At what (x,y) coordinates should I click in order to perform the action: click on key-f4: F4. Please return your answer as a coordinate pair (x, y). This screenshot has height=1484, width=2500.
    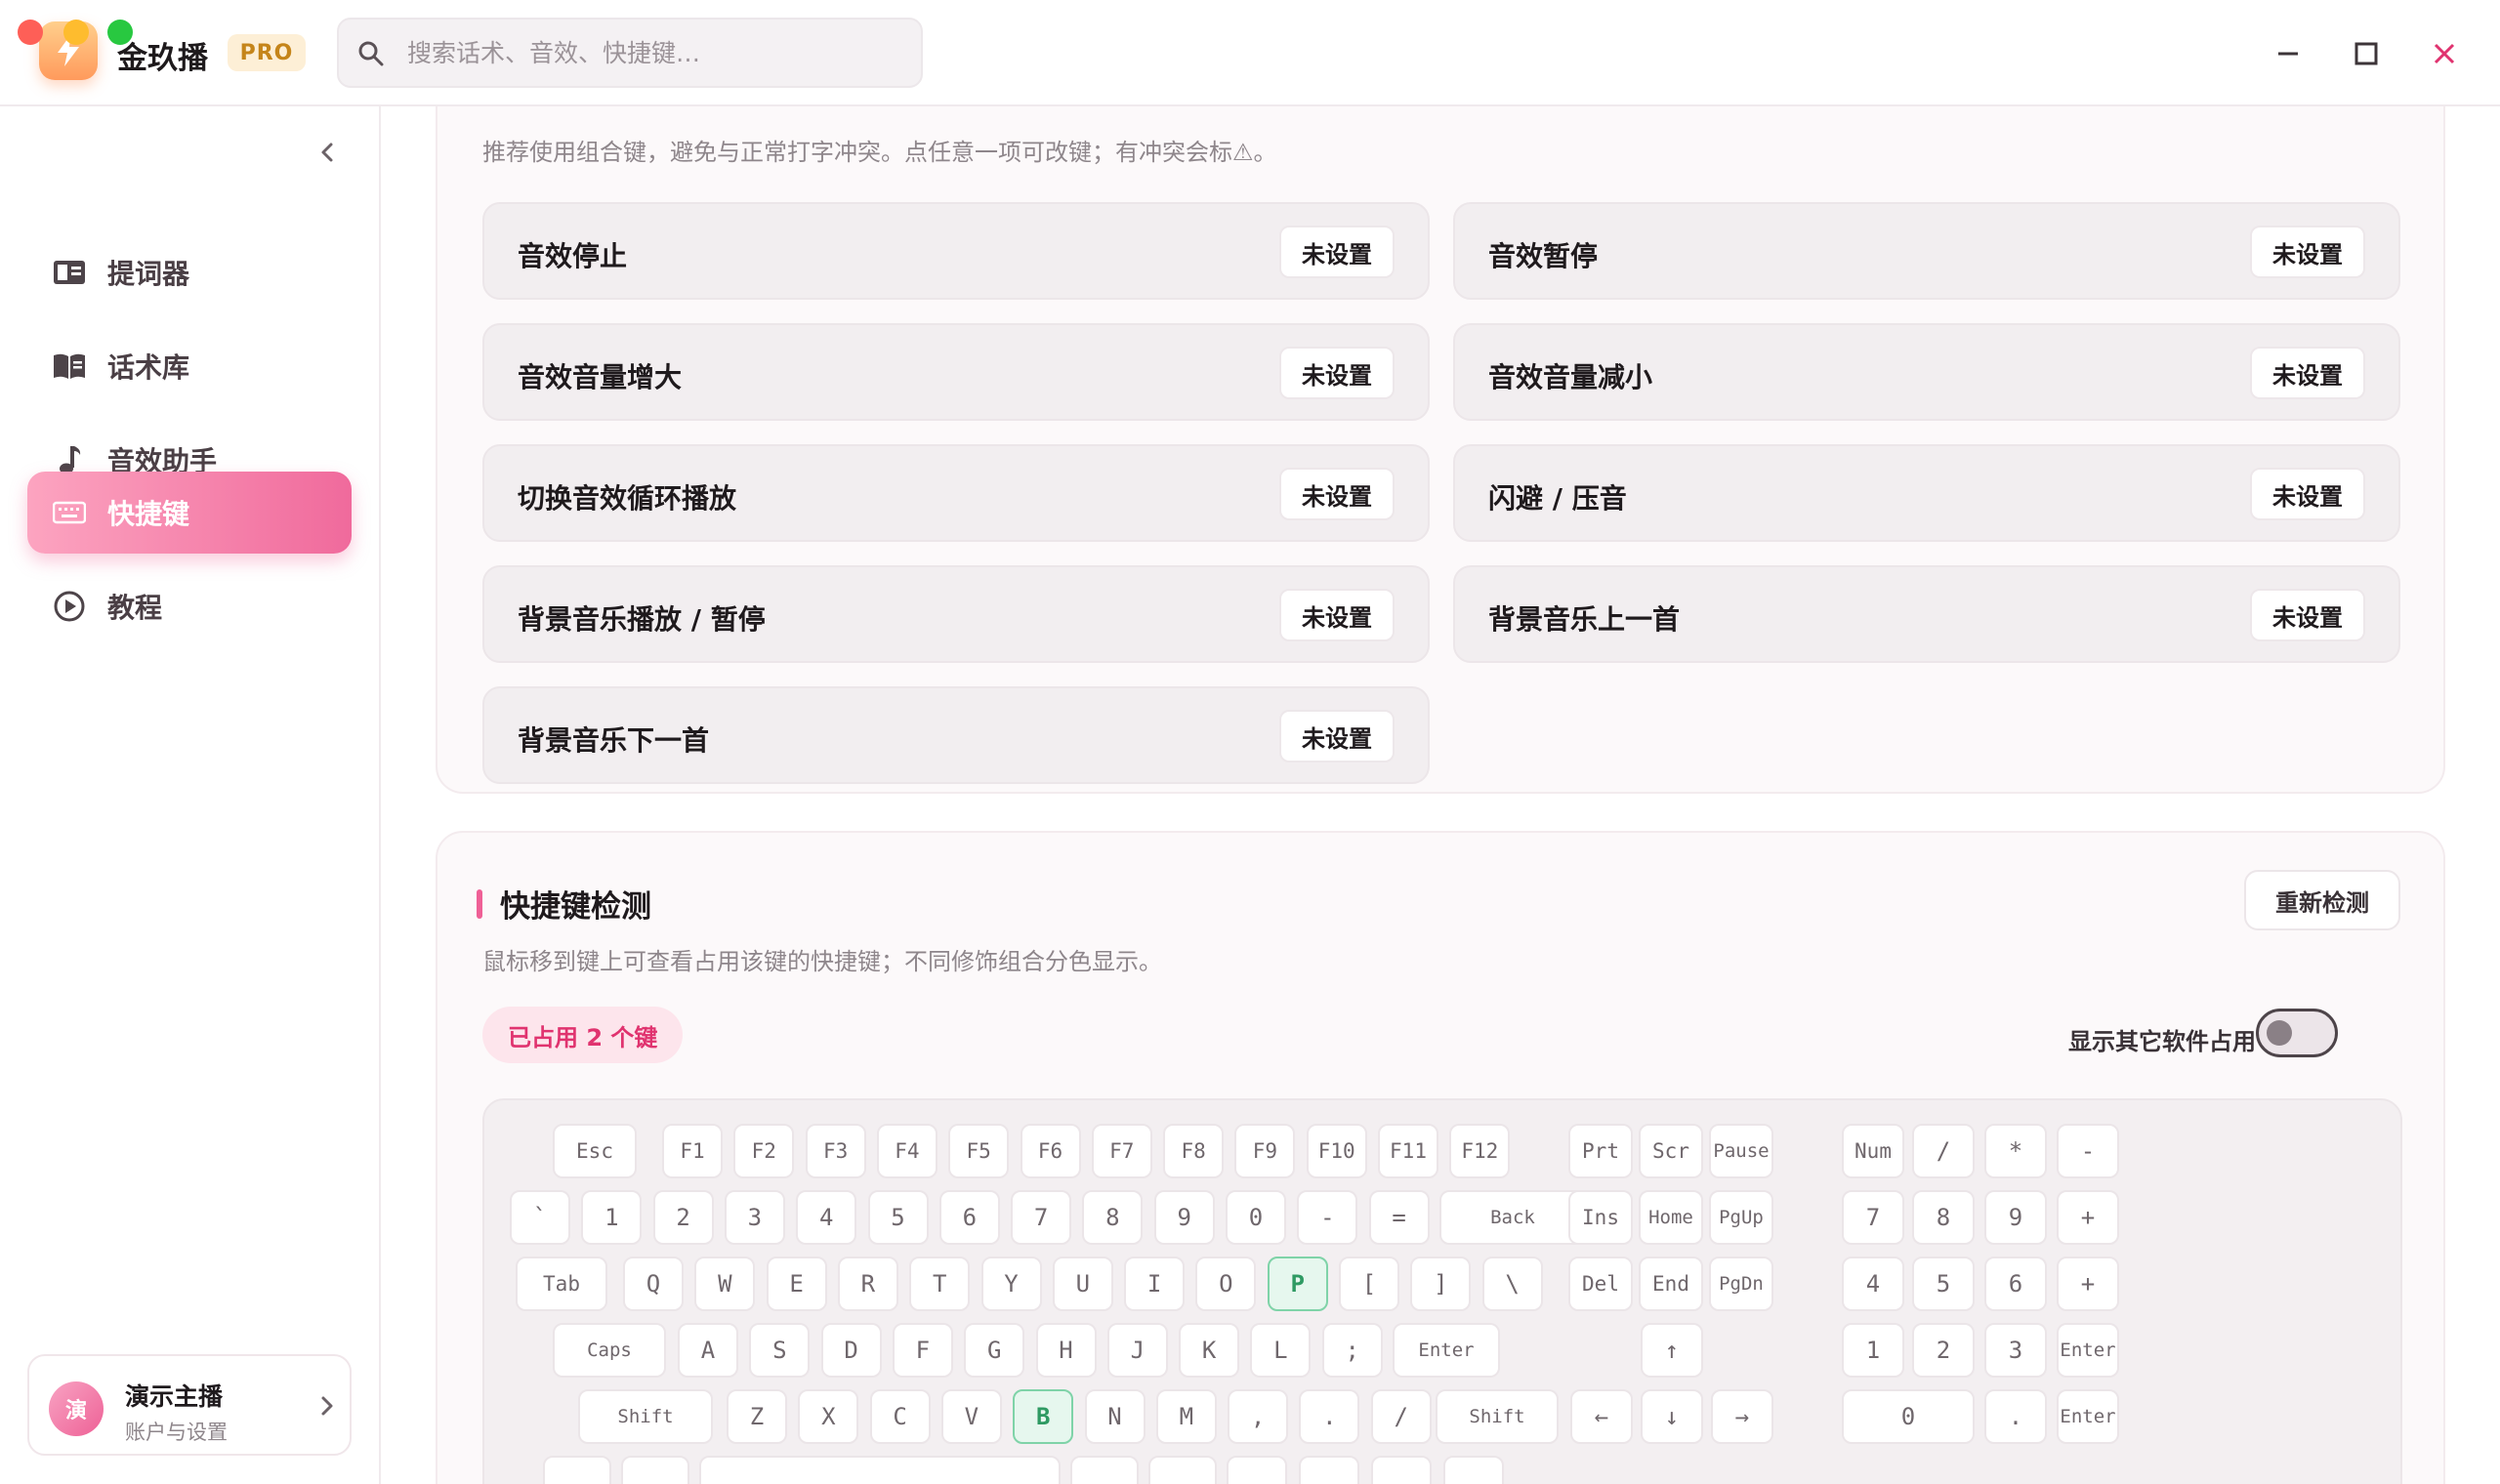
    Looking at the image, I should click on (907, 1151).